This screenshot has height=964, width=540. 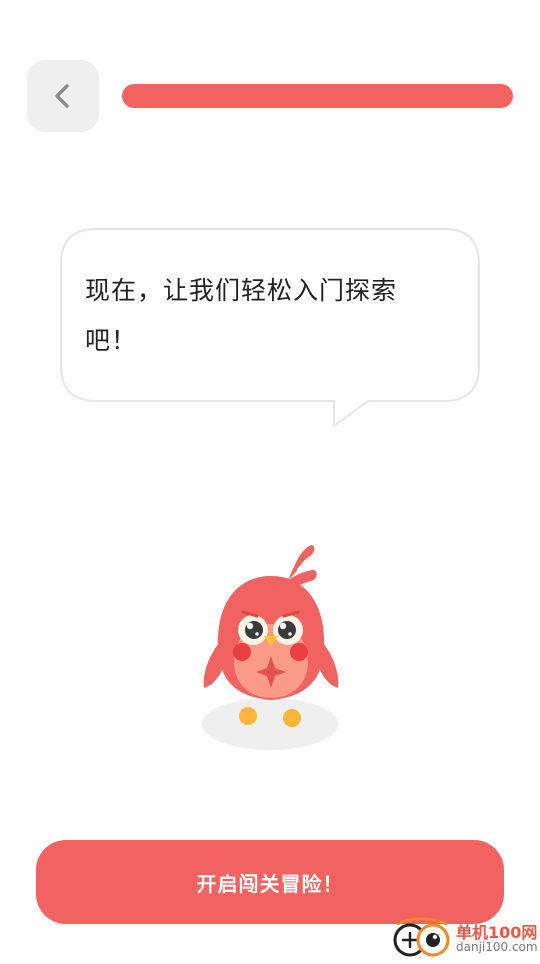 I want to click on bubble-message: 现在，让我们轻松入门探索吧！, so click(x=241, y=315).